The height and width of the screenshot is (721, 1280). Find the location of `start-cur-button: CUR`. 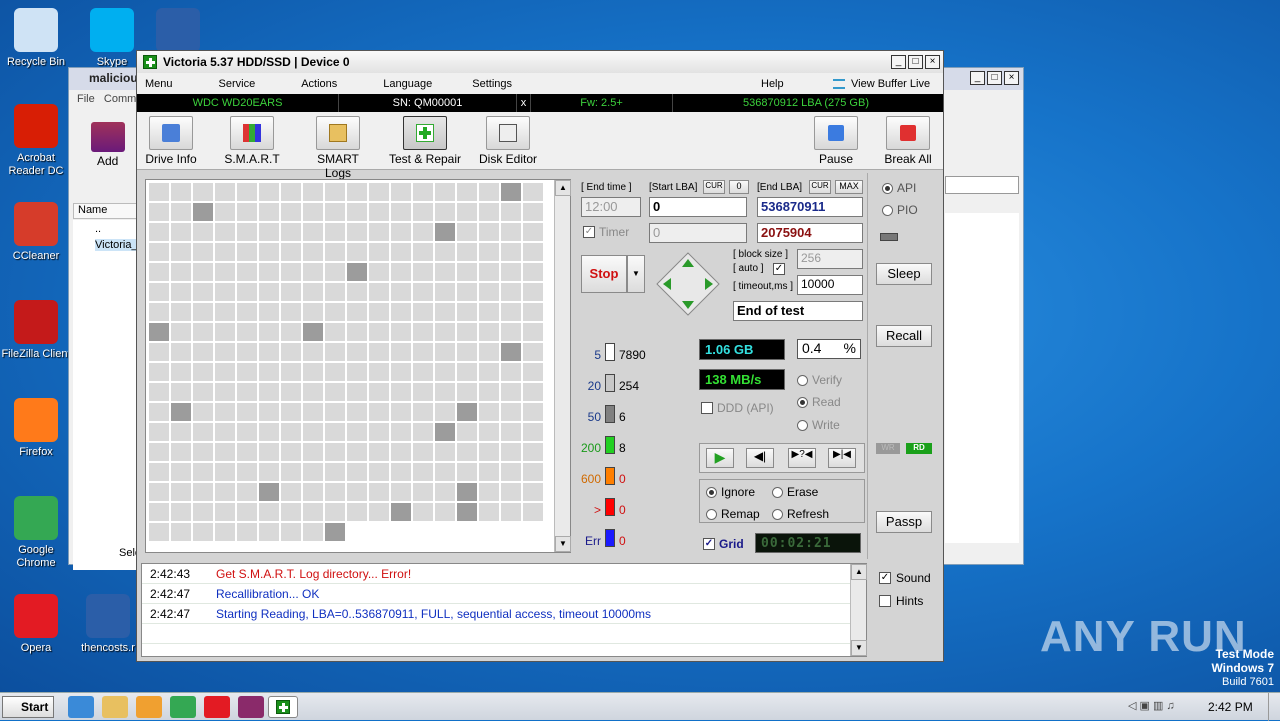

start-cur-button: CUR is located at coordinates (714, 187).